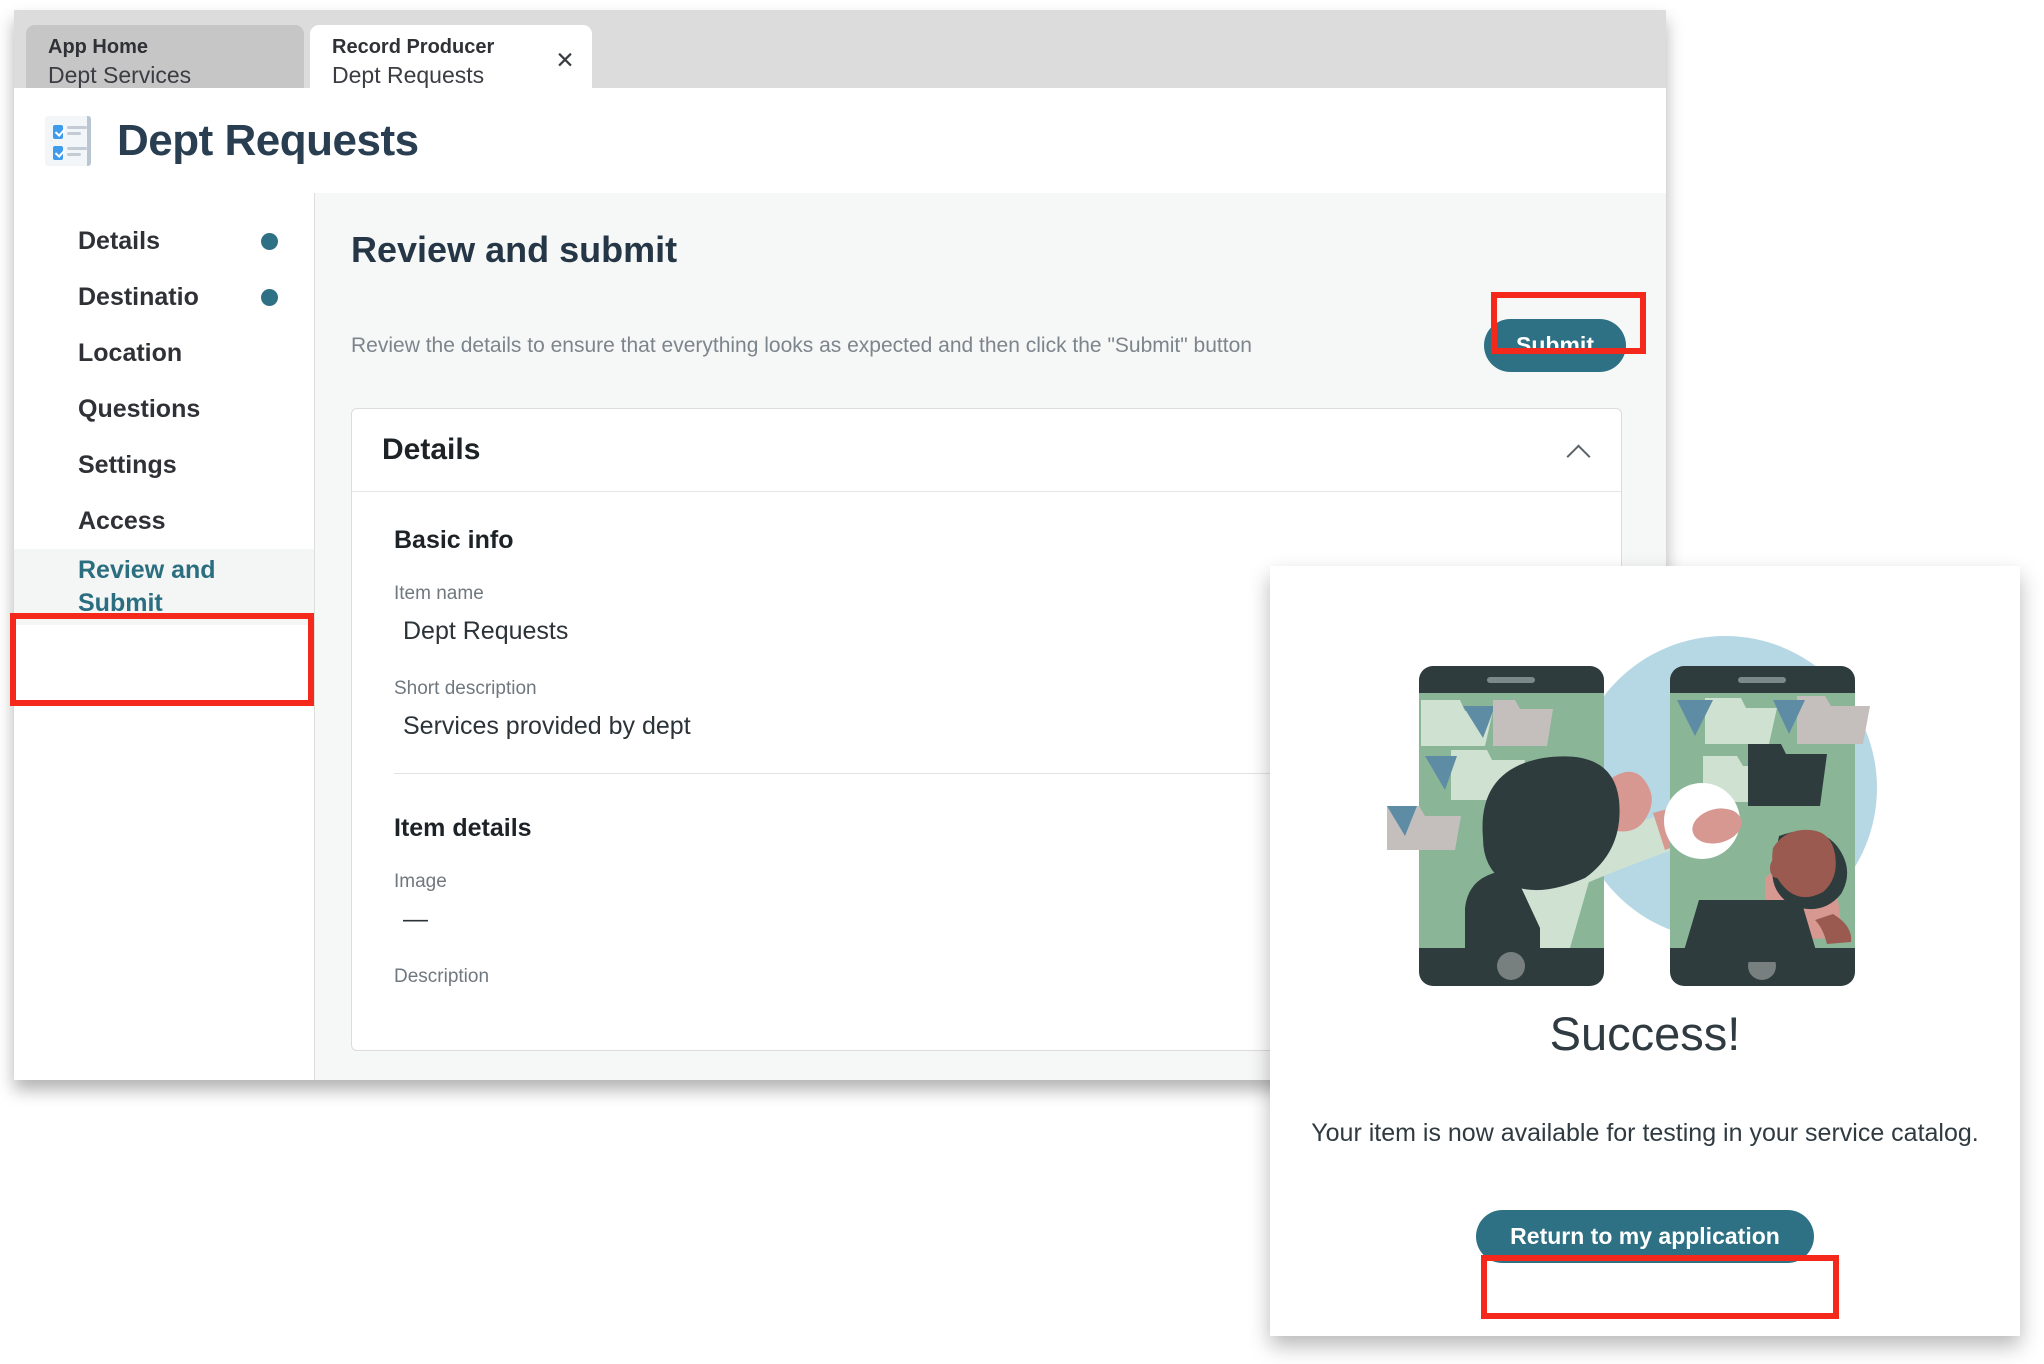  I want to click on app-header: Dept Requests, so click(840, 141).